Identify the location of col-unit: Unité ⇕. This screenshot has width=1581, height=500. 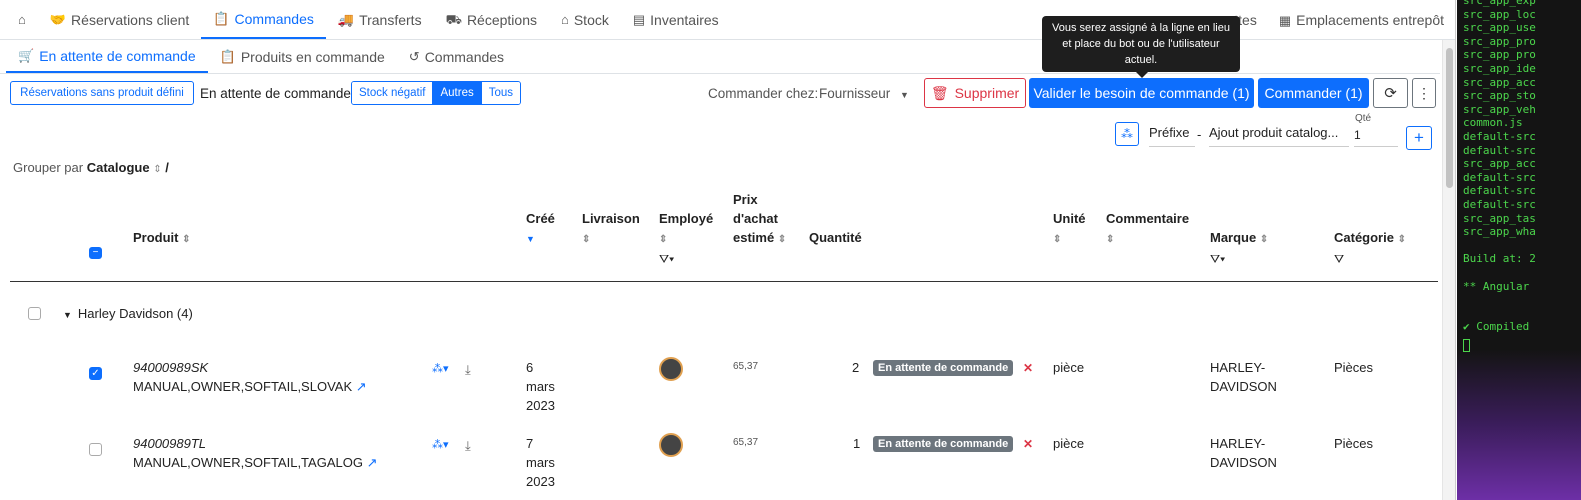
(1069, 229).